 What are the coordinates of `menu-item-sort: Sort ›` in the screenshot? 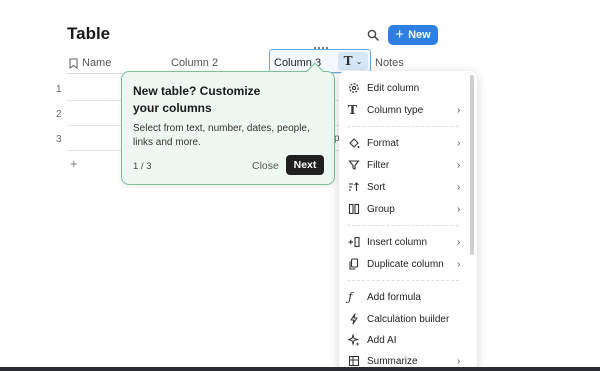 It's located at (404, 187).